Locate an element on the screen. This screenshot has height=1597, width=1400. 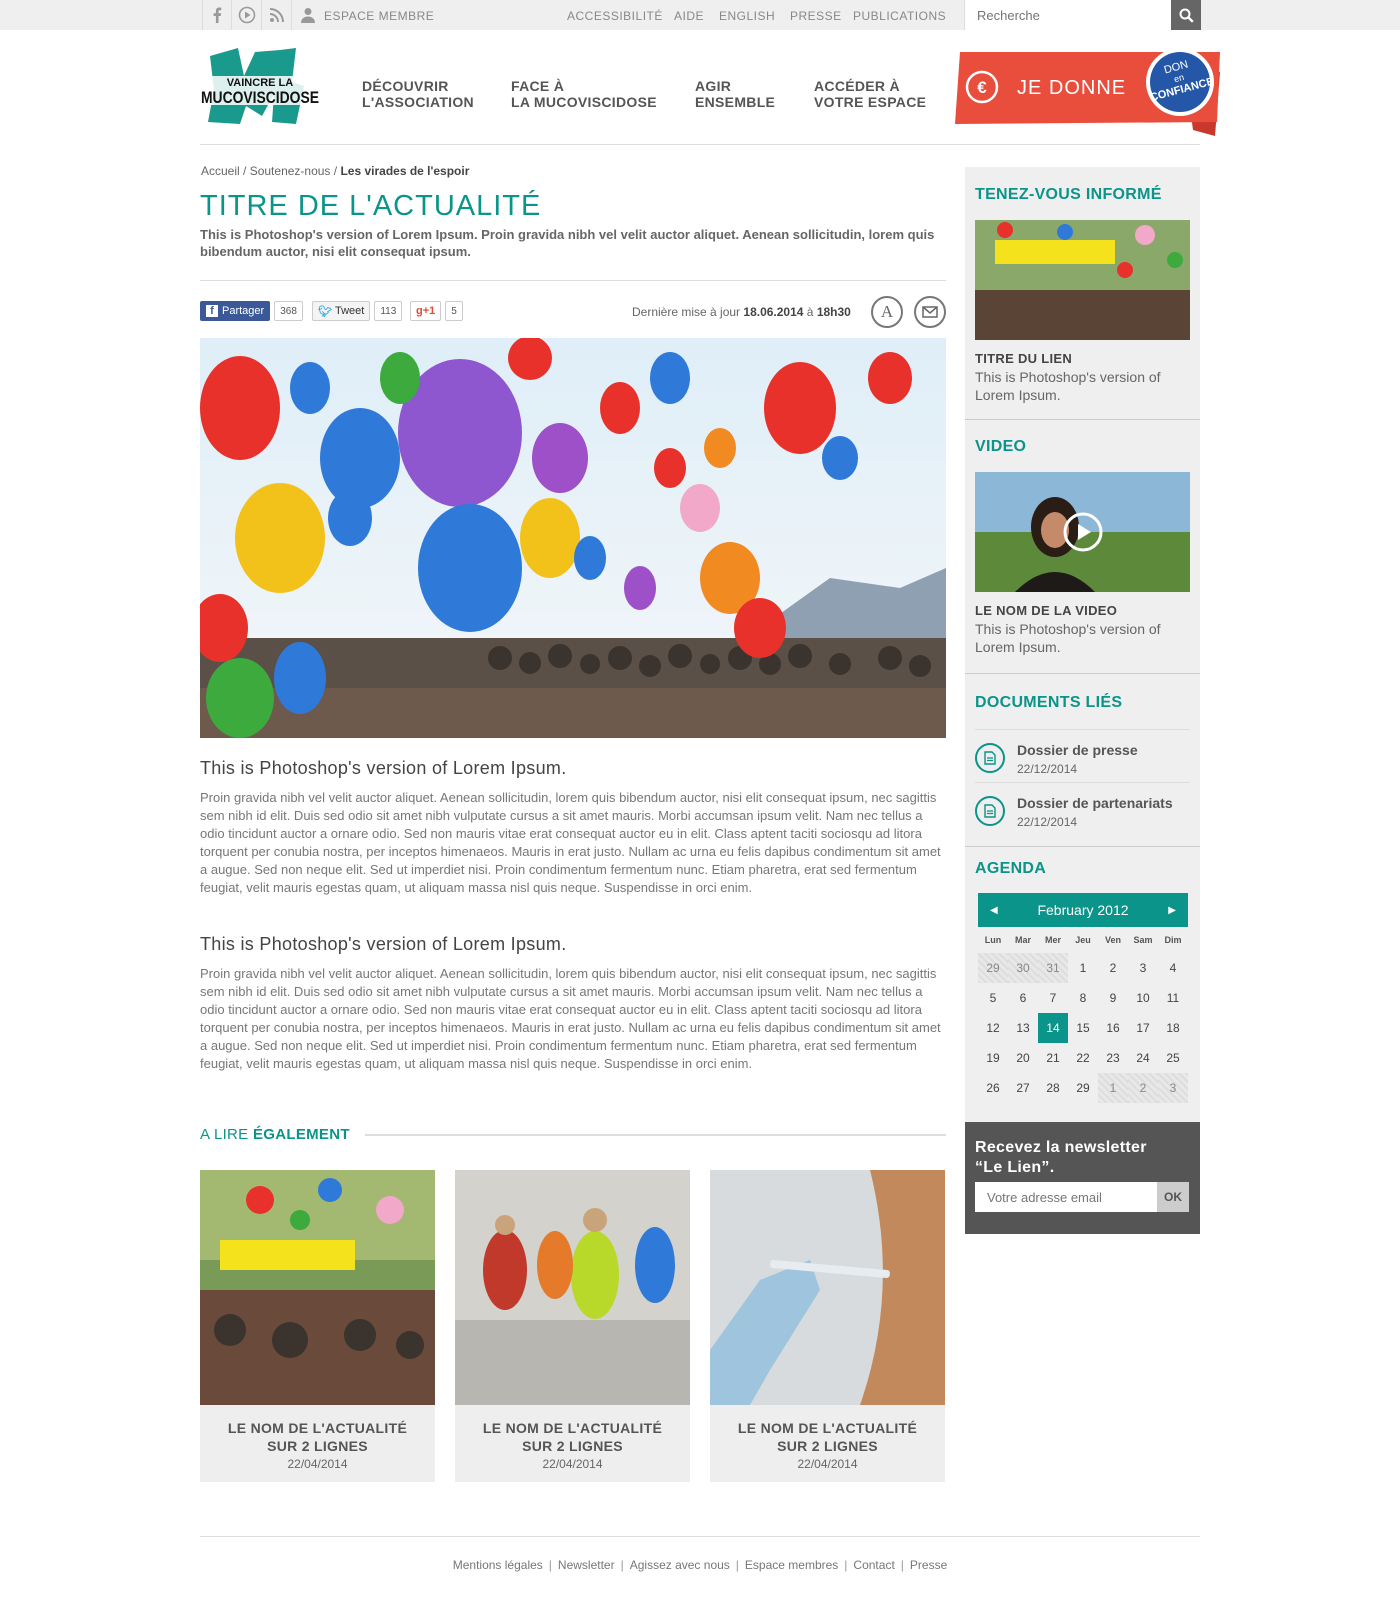
facebook-share-label: Partager is located at coordinates (243, 311).